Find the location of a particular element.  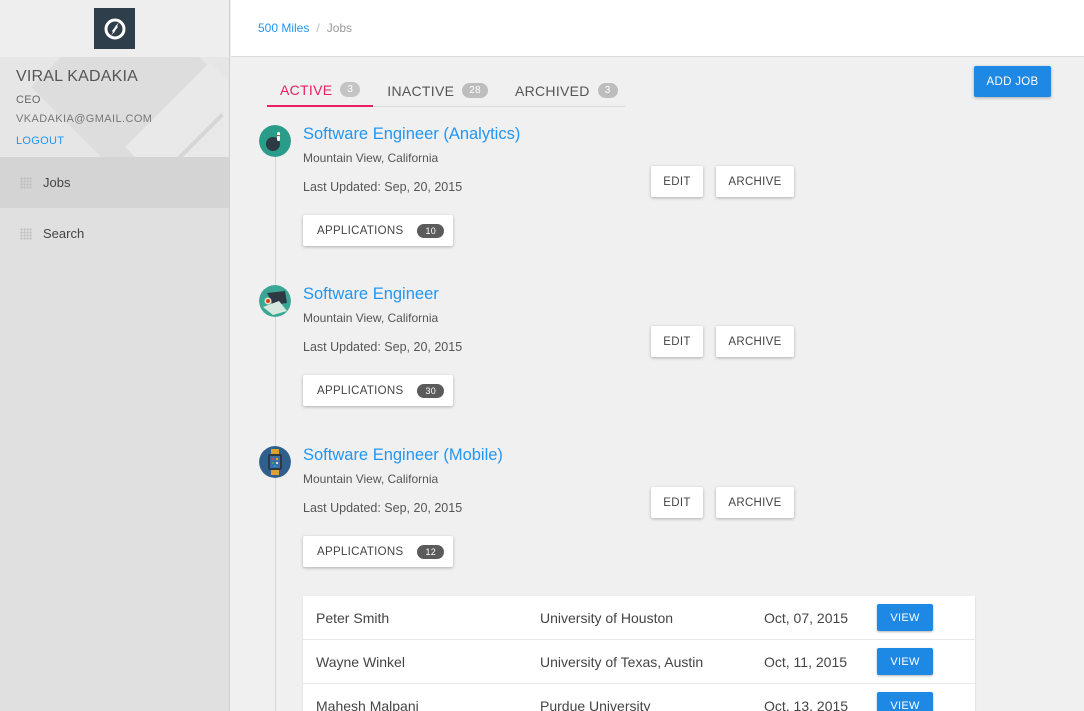

tab-active: ACTIVE 3 is located at coordinates (320, 90).